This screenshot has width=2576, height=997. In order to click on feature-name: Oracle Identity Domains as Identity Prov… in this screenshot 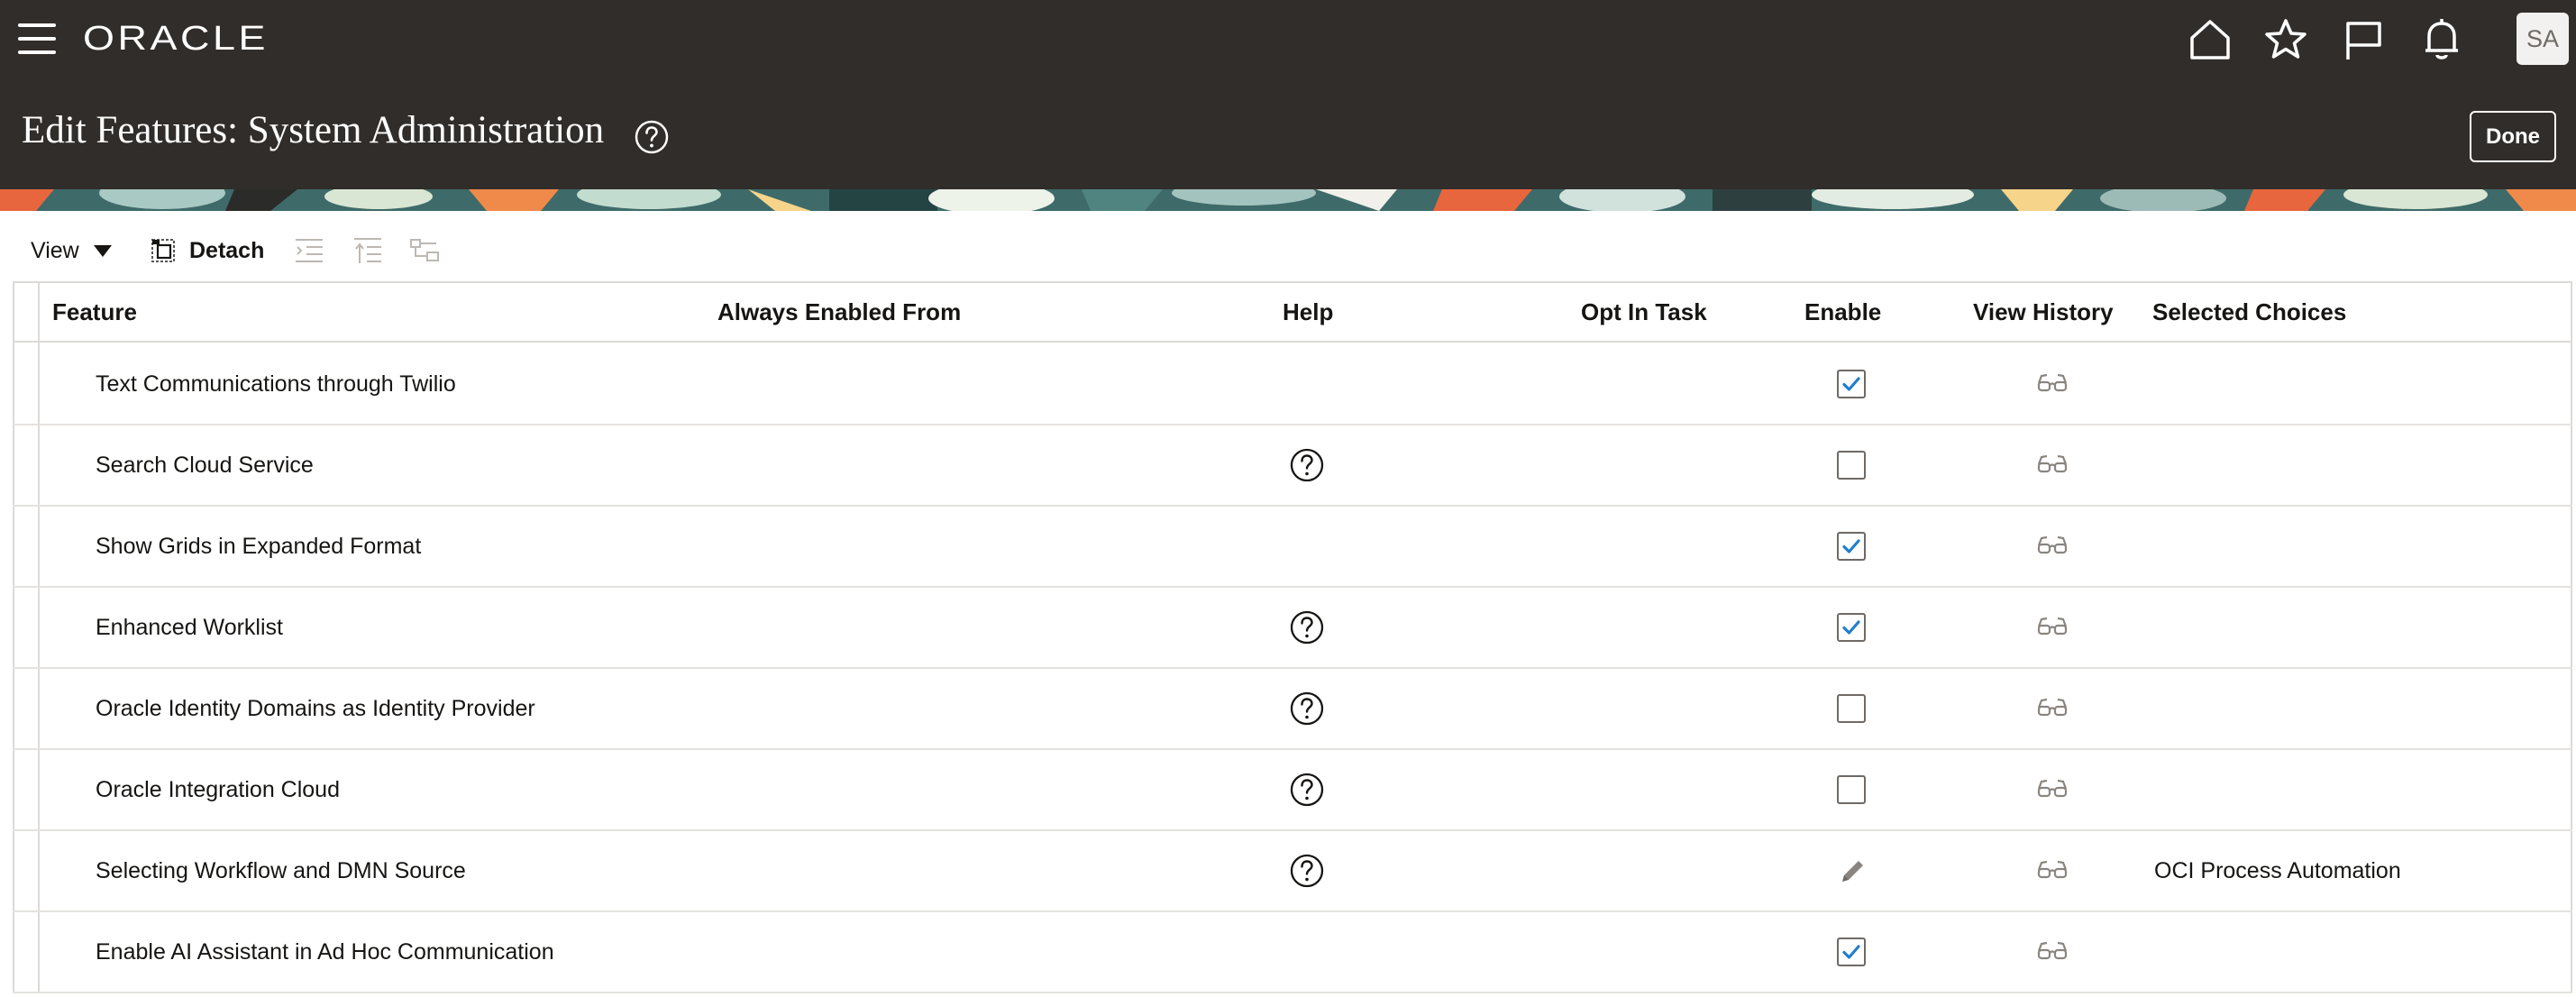, I will do `click(315, 708)`.